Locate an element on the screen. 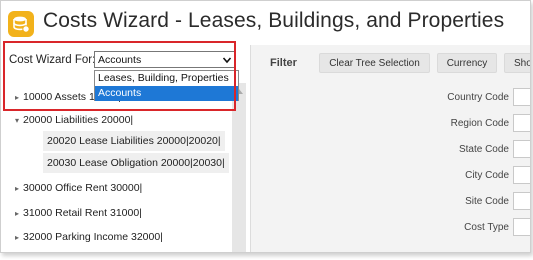 The width and height of the screenshot is (533, 260). filter-toolbar: Filter Clear Tree Selection Currency Sho is located at coordinates (390, 63).